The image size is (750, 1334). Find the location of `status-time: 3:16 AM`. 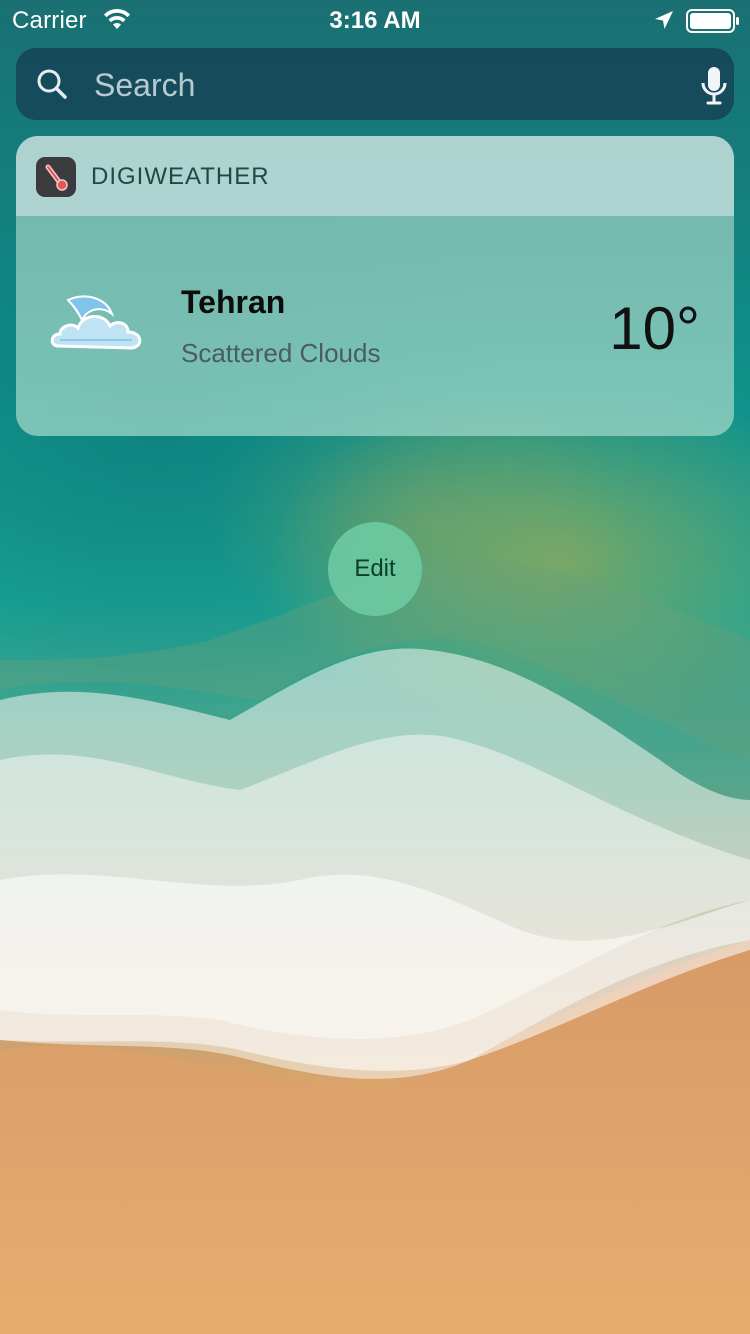

status-time: 3:16 AM is located at coordinates (375, 20).